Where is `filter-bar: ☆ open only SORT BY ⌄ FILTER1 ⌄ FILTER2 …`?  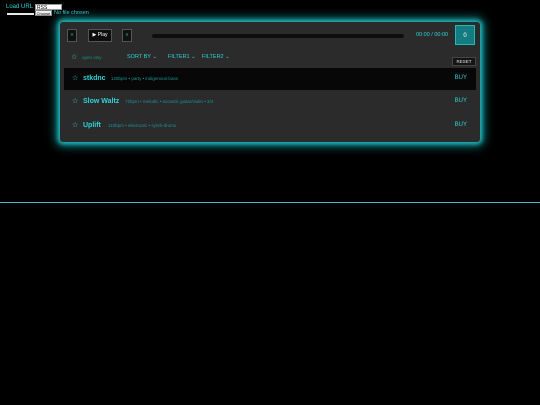 filter-bar: ☆ open only SORT BY ⌄ FILTER1 ⌄ FILTER2 … is located at coordinates (270, 59).